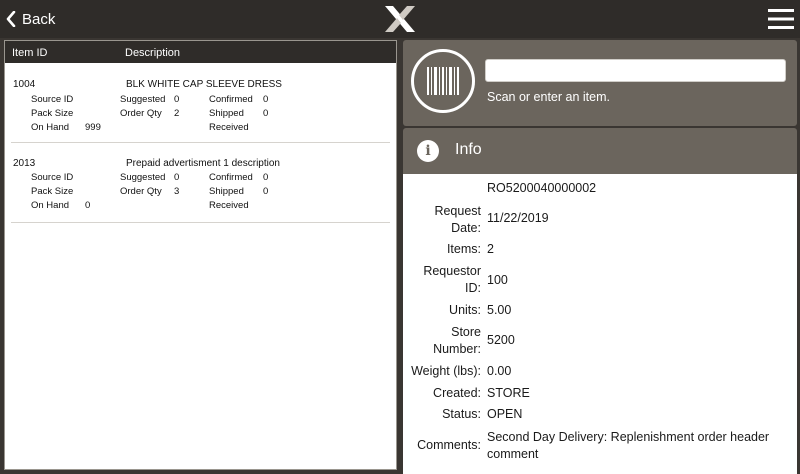 This screenshot has height=474, width=800. Describe the element at coordinates (457, 211) in the screenshot. I see `request-date-label-line1: Request` at that location.